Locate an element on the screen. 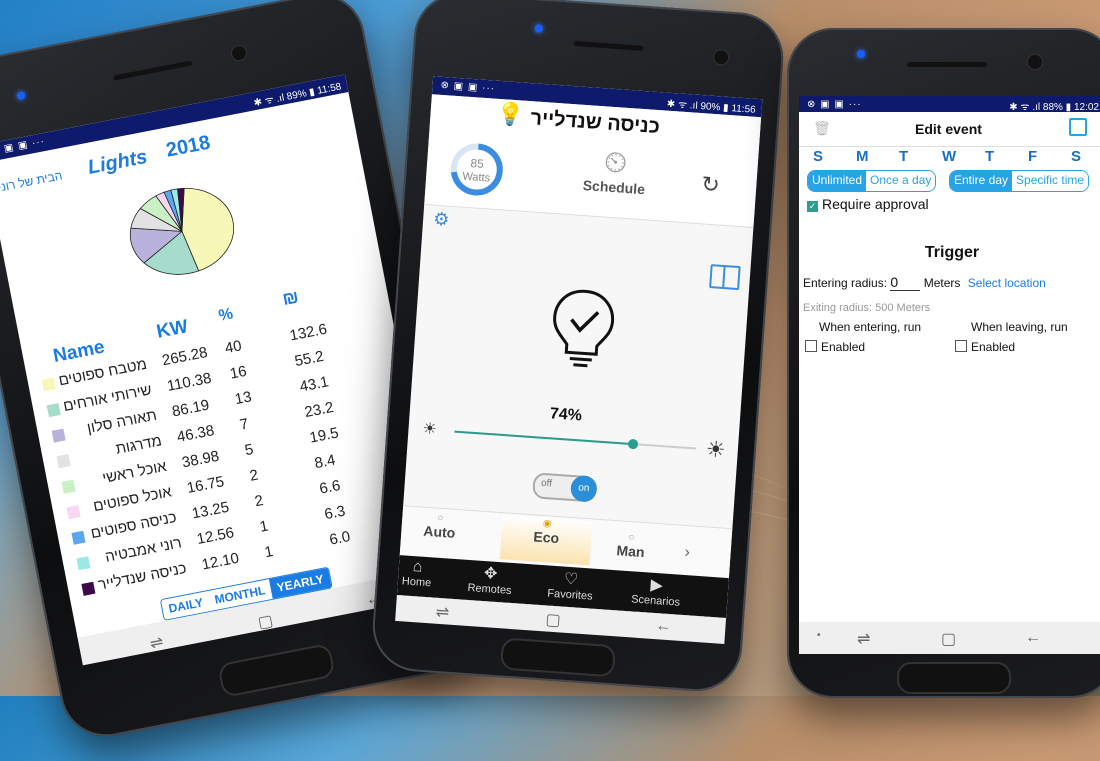  weekday-5: F is located at coordinates (1032, 156).